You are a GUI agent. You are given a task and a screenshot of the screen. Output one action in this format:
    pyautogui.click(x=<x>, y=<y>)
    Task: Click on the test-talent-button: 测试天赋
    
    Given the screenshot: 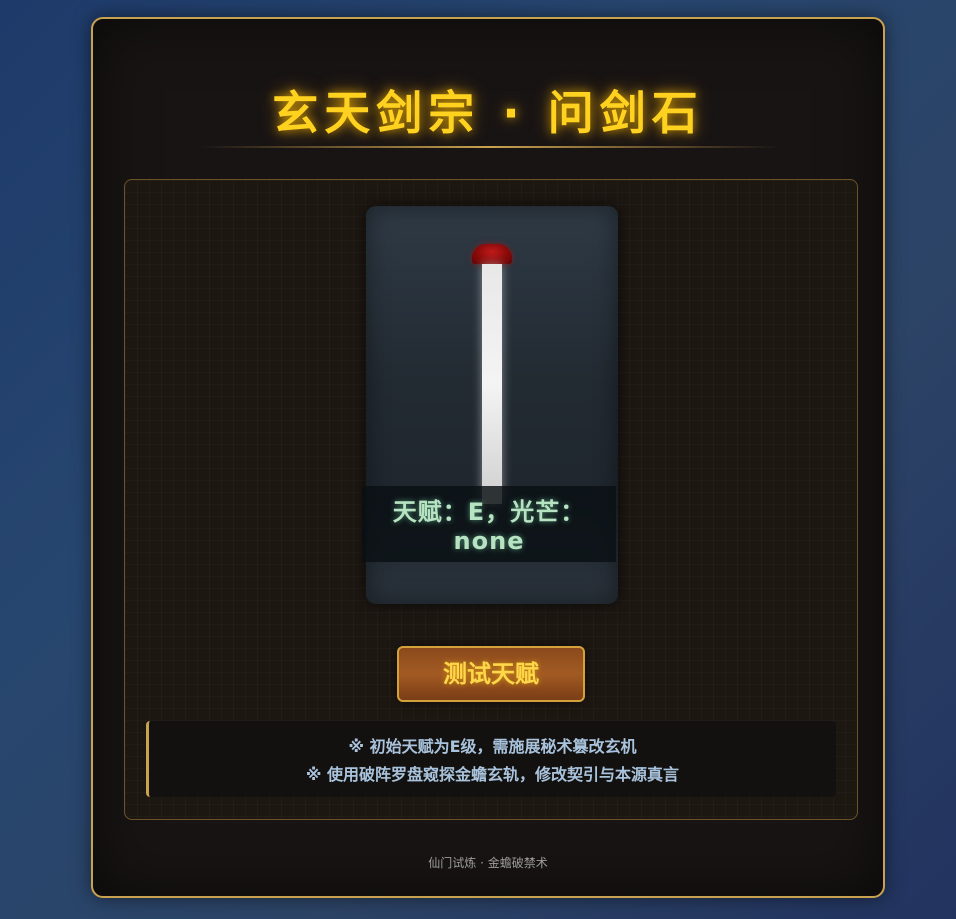 What is the action you would take?
    pyautogui.click(x=491, y=674)
    